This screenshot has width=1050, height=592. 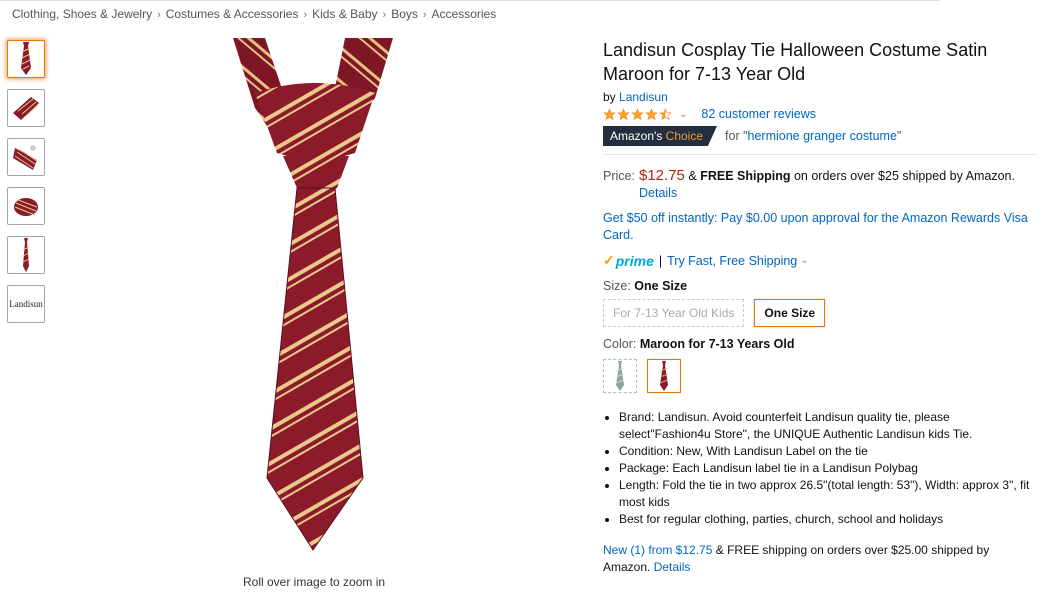 I want to click on customer-reviews-link: 82 customer reviews, so click(x=758, y=114).